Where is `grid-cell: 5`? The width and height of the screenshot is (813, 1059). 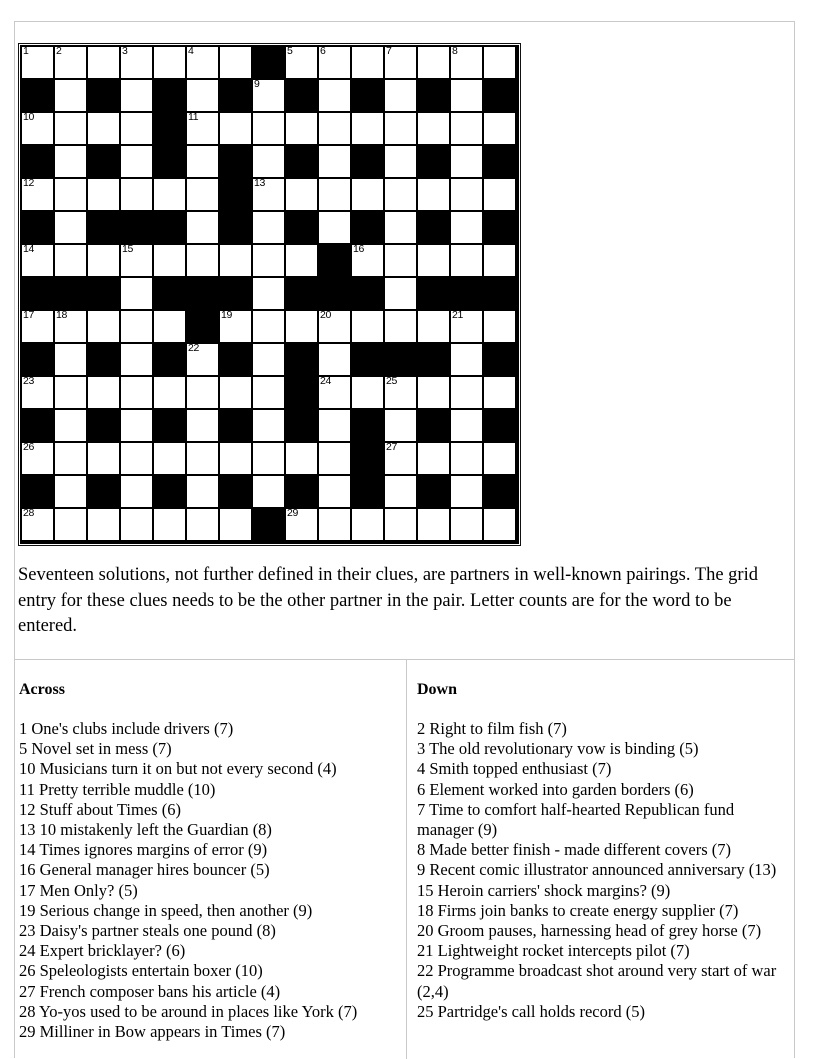 grid-cell: 5 is located at coordinates (302, 62).